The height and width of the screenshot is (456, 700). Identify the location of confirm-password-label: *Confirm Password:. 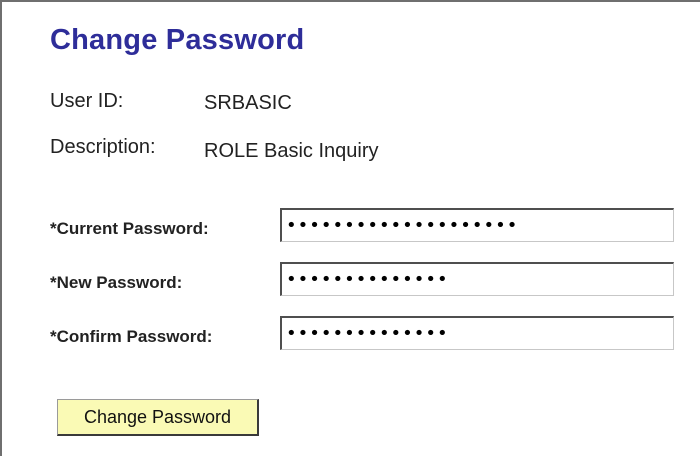
(131, 336).